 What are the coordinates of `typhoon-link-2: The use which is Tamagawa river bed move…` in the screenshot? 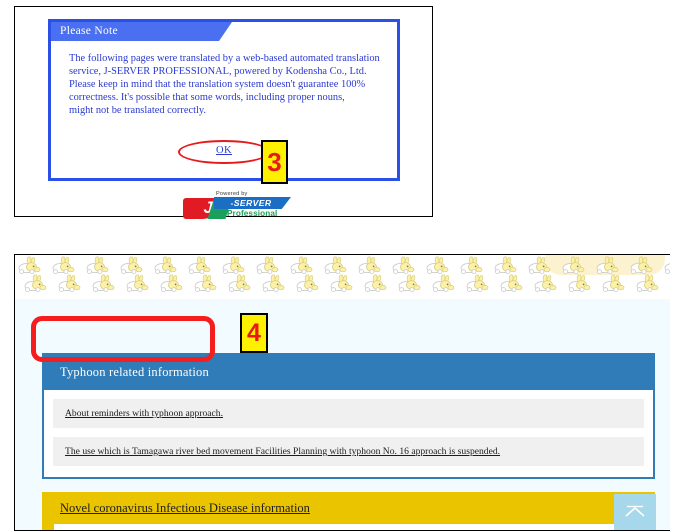 It's located at (282, 451).